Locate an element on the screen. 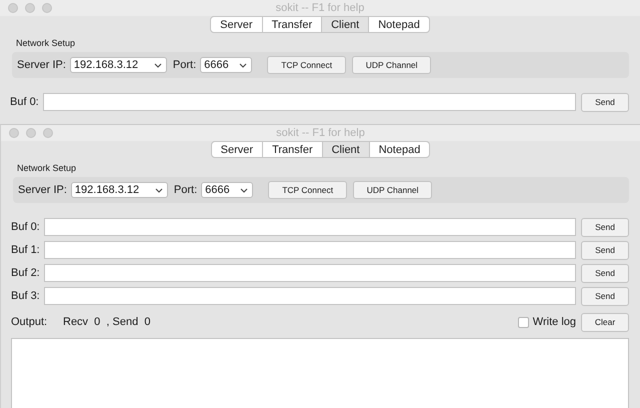  buffer-label: Buf 1: is located at coordinates (26, 250).